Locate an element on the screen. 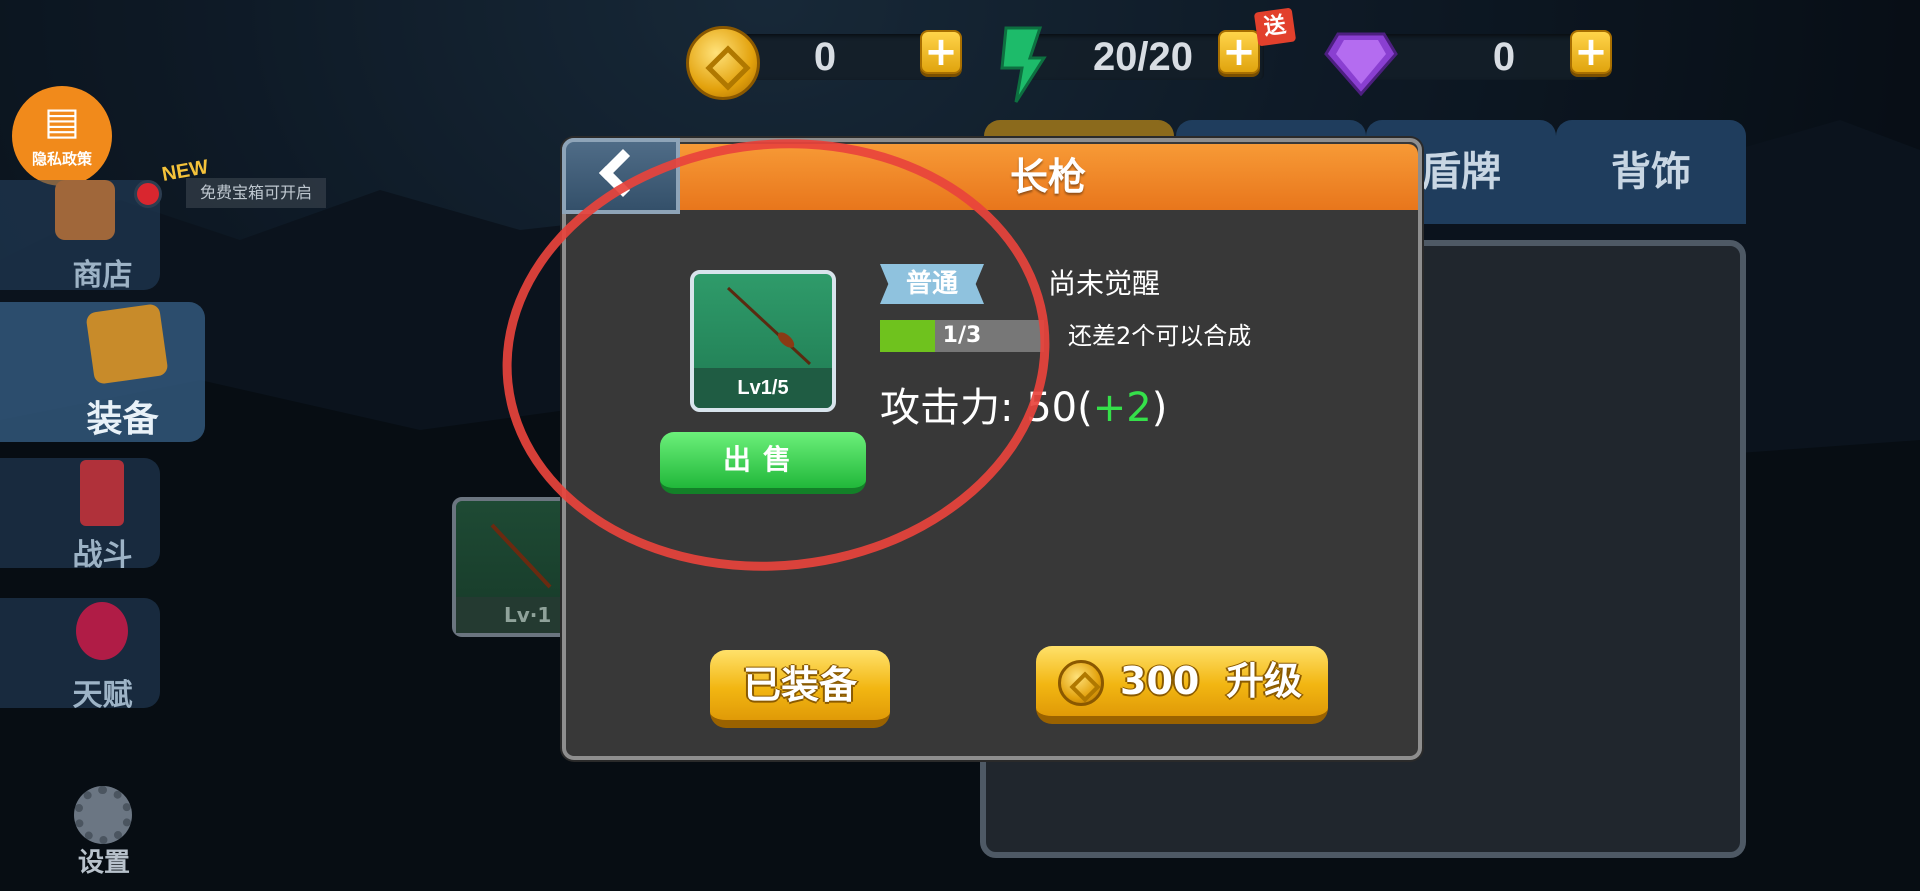 The width and height of the screenshot is (1920, 891). inventory-spear-item: Lv·1 is located at coordinates (512, 567).